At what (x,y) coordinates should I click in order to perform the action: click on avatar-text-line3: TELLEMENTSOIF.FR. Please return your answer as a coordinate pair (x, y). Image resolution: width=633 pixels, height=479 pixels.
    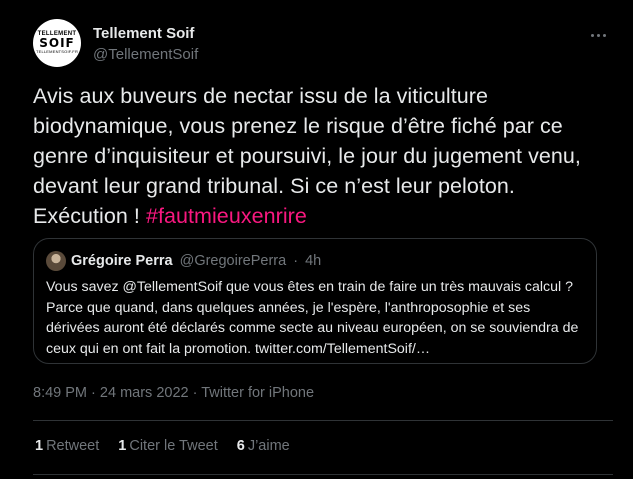
    Looking at the image, I should click on (57, 51).